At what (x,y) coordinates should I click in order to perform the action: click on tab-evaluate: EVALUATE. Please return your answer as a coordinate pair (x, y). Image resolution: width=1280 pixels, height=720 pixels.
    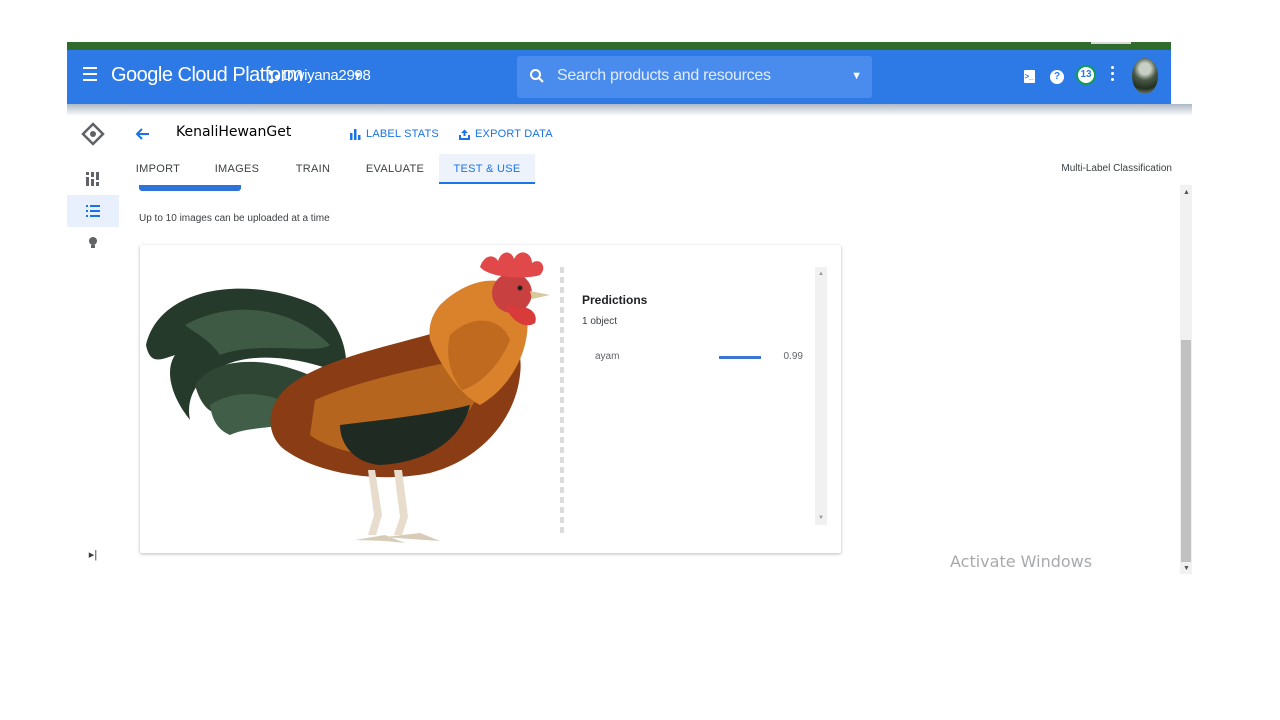
    Looking at the image, I should click on (395, 169).